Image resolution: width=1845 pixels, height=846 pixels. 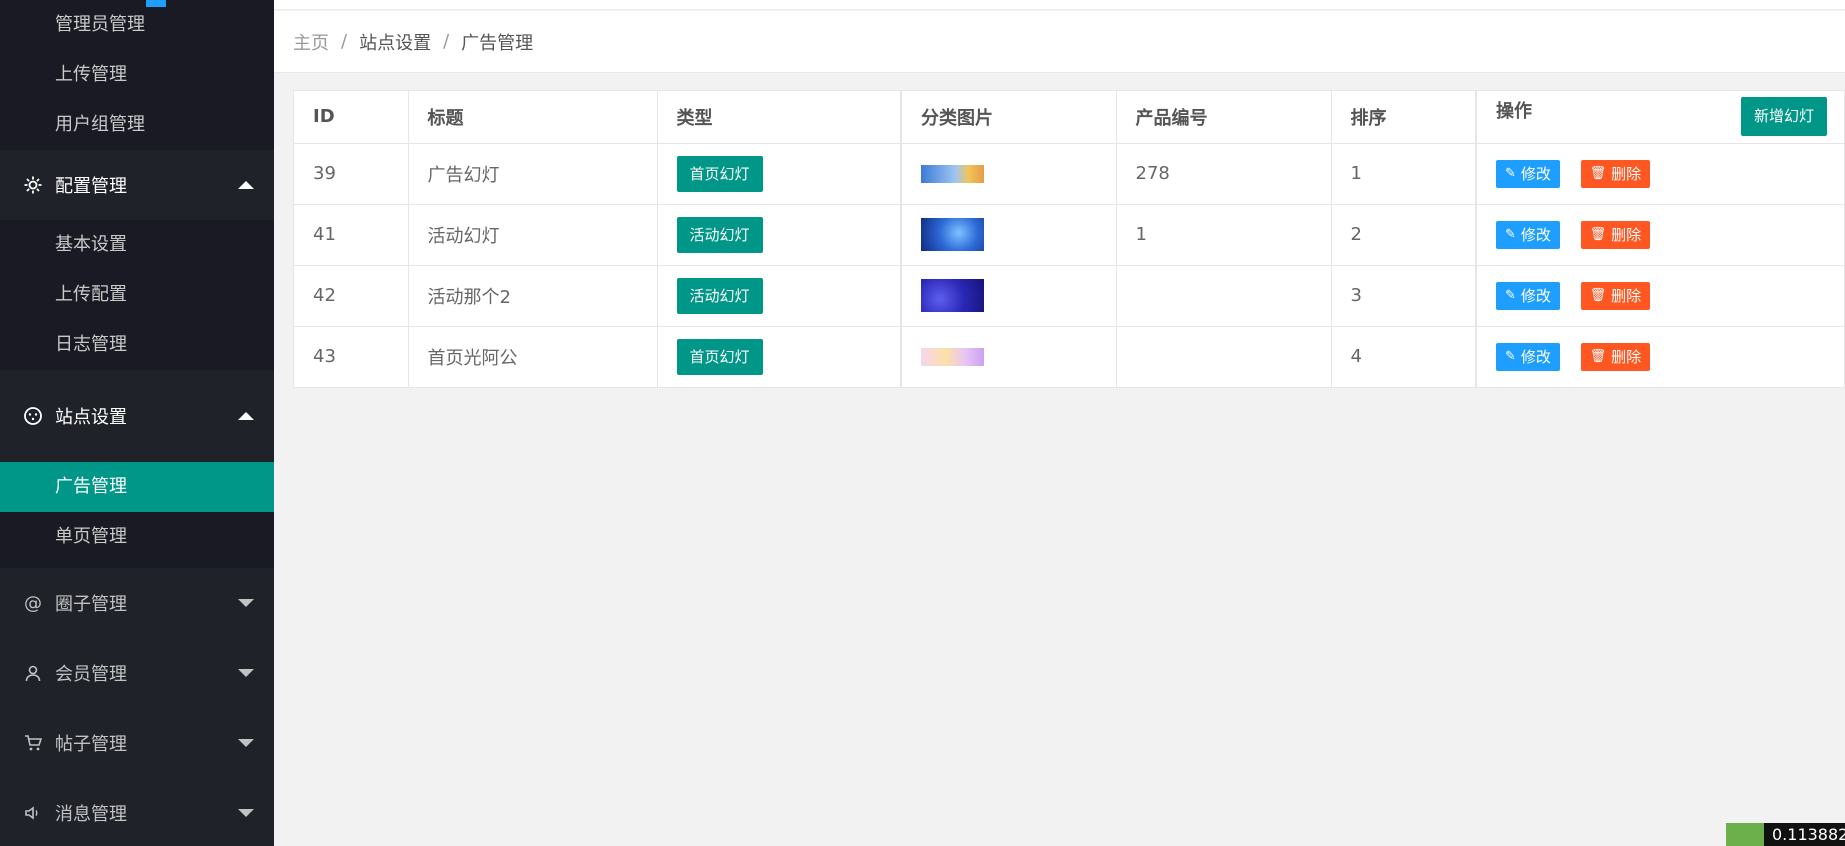 I want to click on corner-value-readout: 0.113882, so click(x=1804, y=834).